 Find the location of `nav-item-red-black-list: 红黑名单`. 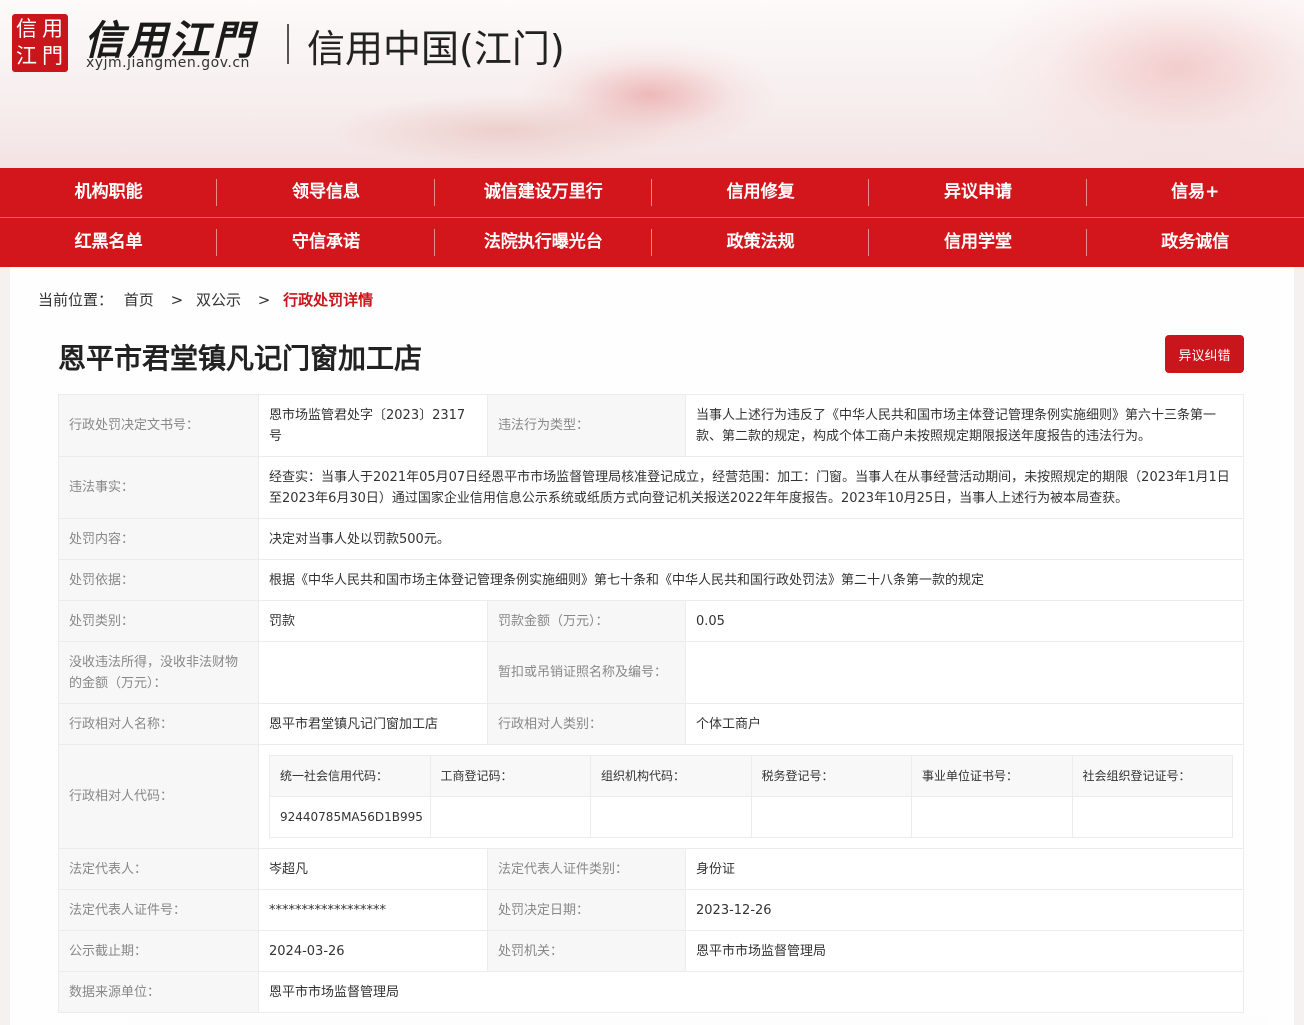

nav-item-red-black-list: 红黑名单 is located at coordinates (109, 242).